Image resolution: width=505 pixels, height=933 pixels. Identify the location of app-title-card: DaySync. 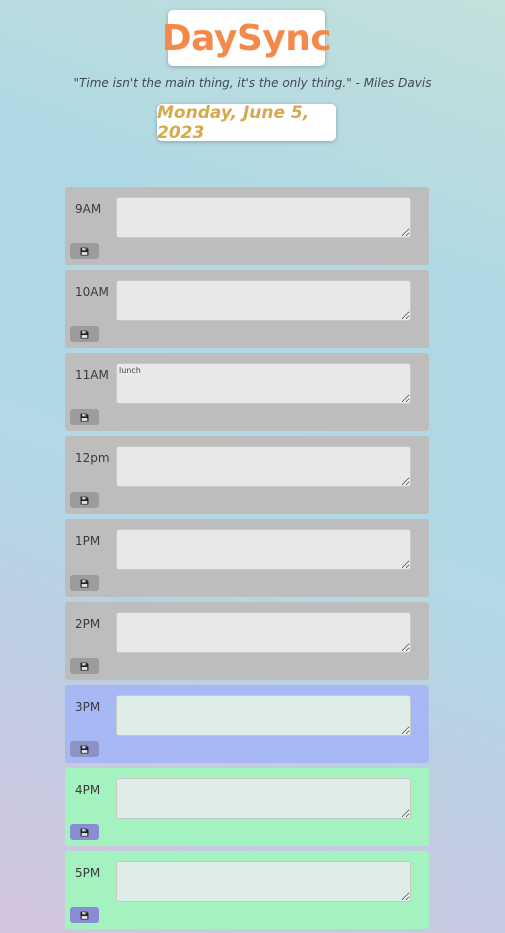
(247, 38).